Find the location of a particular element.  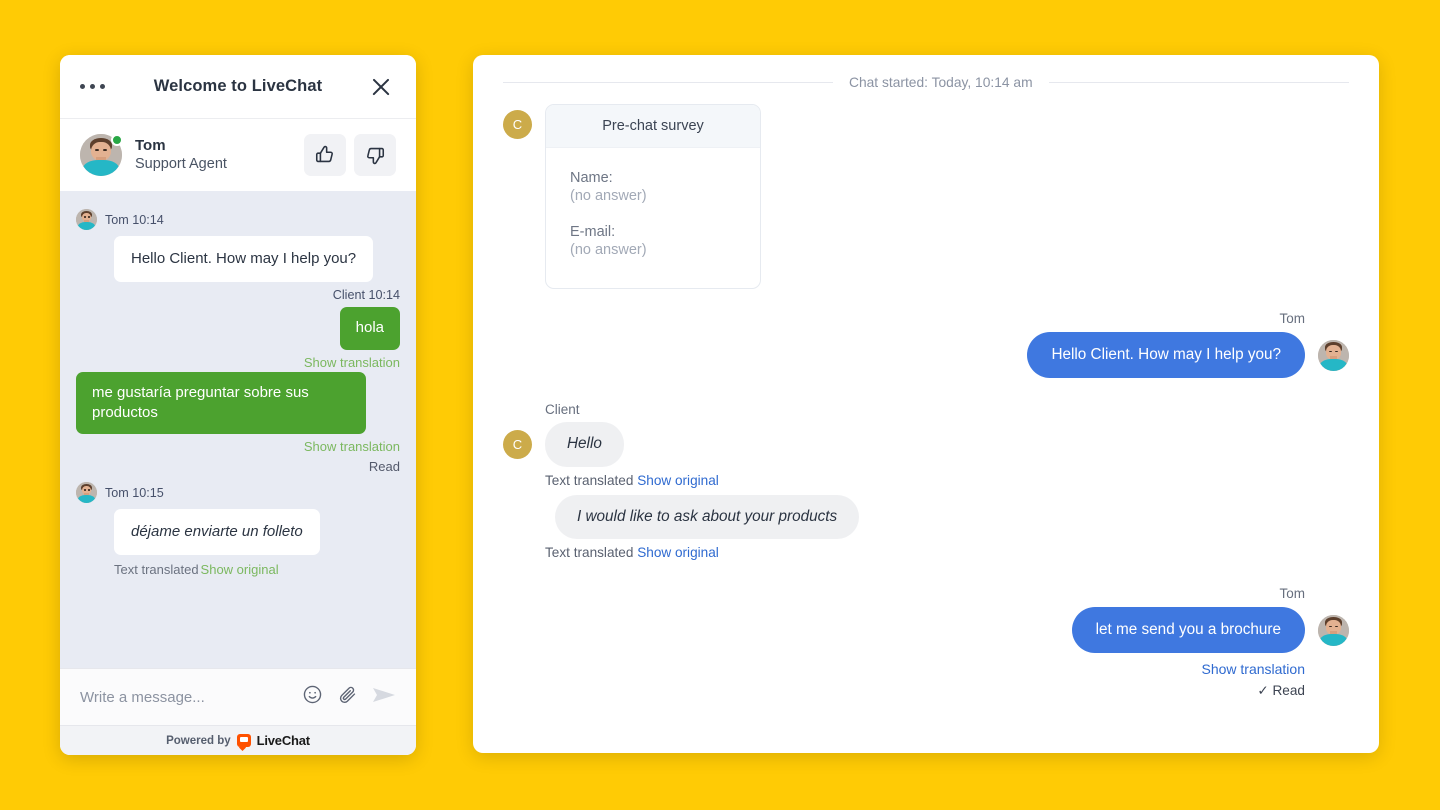

survey-field-label: Name: is located at coordinates (591, 178).